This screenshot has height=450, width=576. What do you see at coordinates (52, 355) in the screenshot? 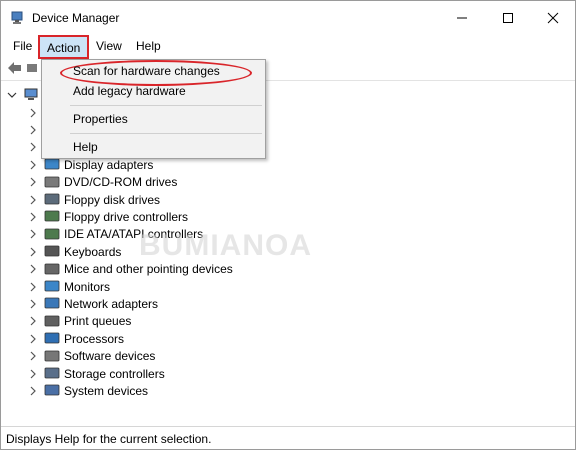
I see `software-icon` at bounding box center [52, 355].